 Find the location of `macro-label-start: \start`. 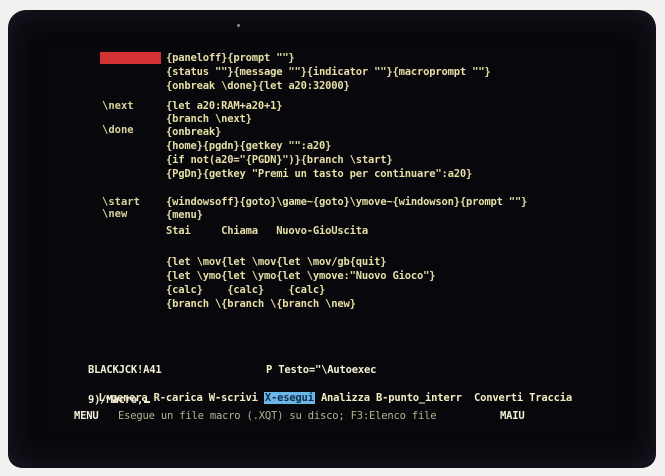

macro-label-start: \start is located at coordinates (121, 202).